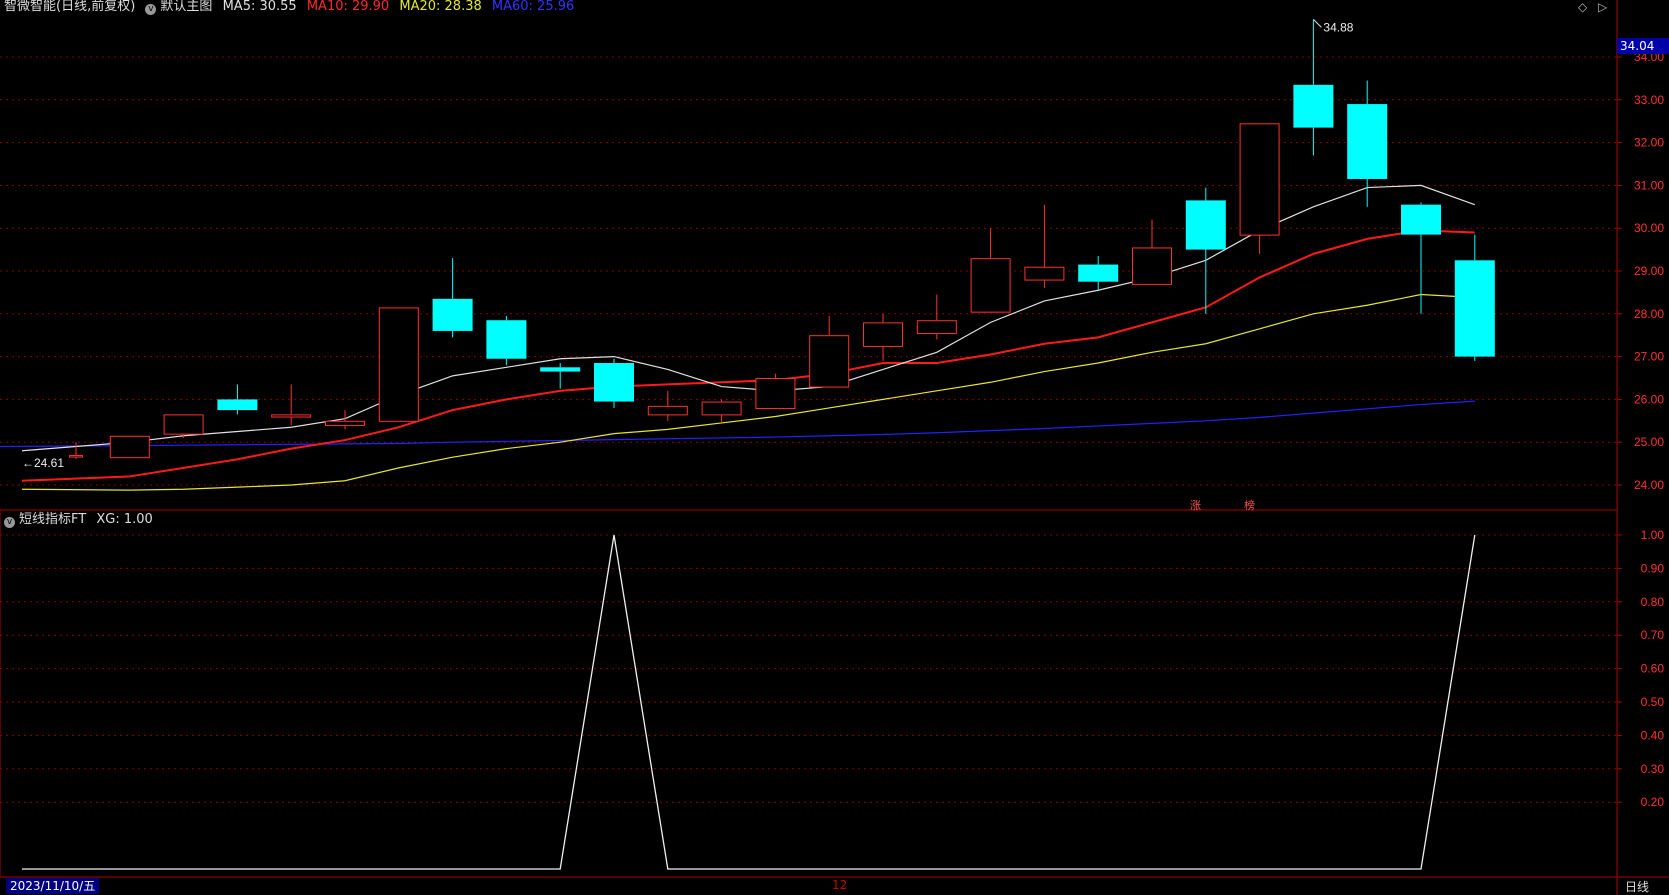 The height and width of the screenshot is (895, 1669). Describe the element at coordinates (1249, 505) in the screenshot. I see `event-mark-bang: 榜` at that location.